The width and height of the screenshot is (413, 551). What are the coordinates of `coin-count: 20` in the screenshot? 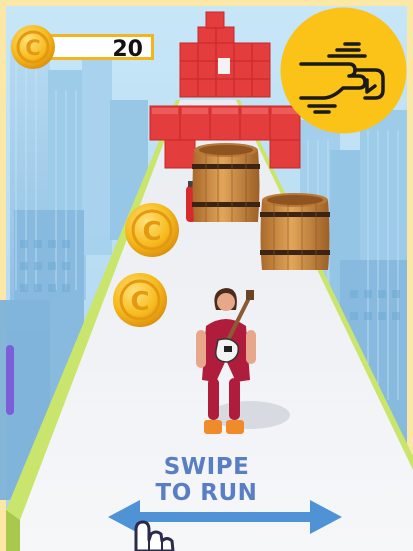 It's located at (127, 49).